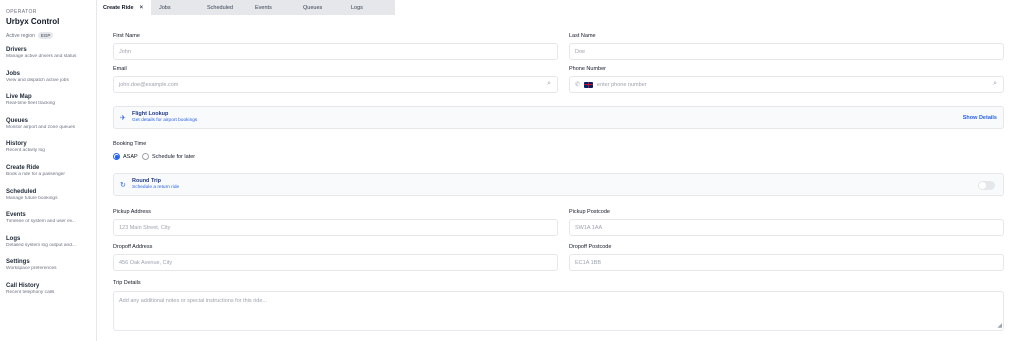 The image size is (1024, 341). I want to click on pickup-address-input: 123 Main Street, City, so click(335, 227).